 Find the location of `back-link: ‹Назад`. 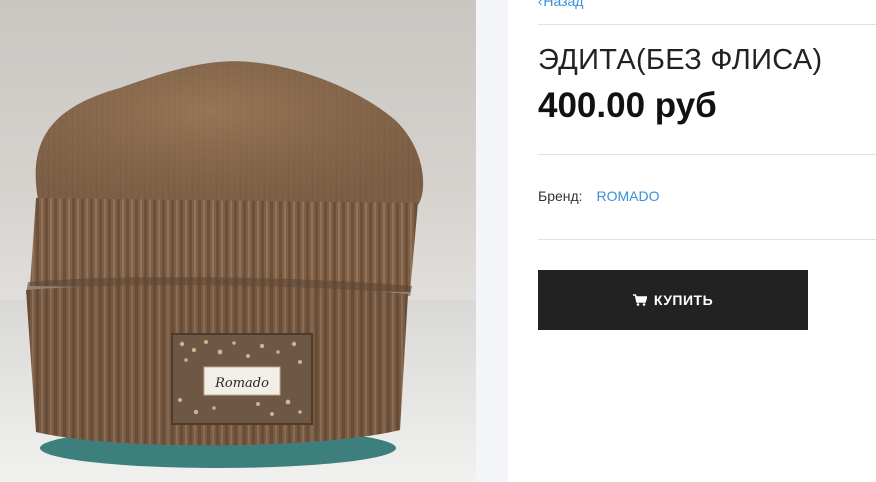

back-link: ‹Назад is located at coordinates (560, 4).